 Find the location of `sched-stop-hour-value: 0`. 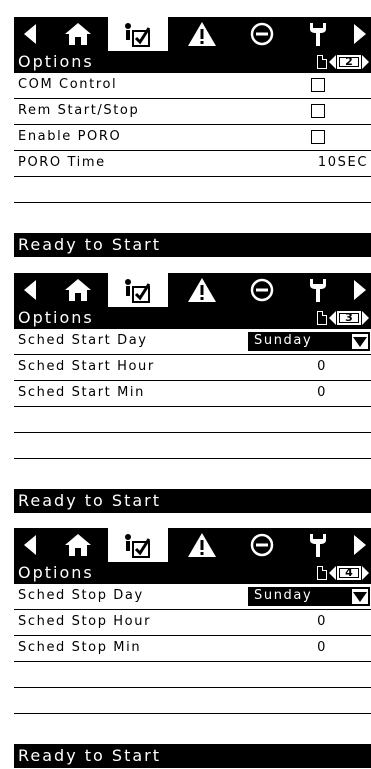

sched-stop-hour-value: 0 is located at coordinates (322, 621).